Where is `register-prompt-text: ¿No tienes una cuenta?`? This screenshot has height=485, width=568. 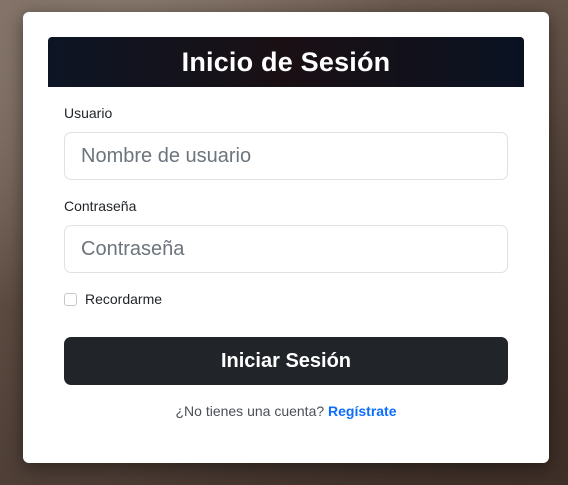 register-prompt-text: ¿No tienes una cuenta? is located at coordinates (250, 411).